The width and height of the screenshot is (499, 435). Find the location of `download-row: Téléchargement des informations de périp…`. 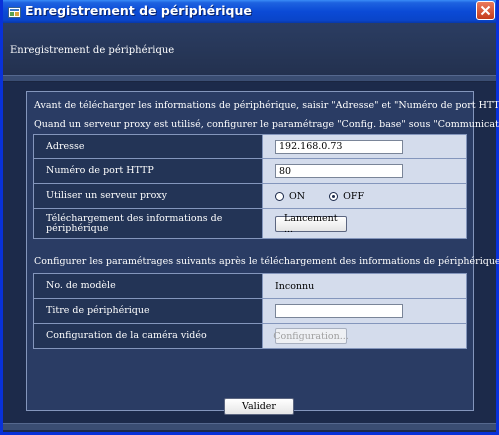

download-row: Téléchargement des informations de périp… is located at coordinates (250, 223).